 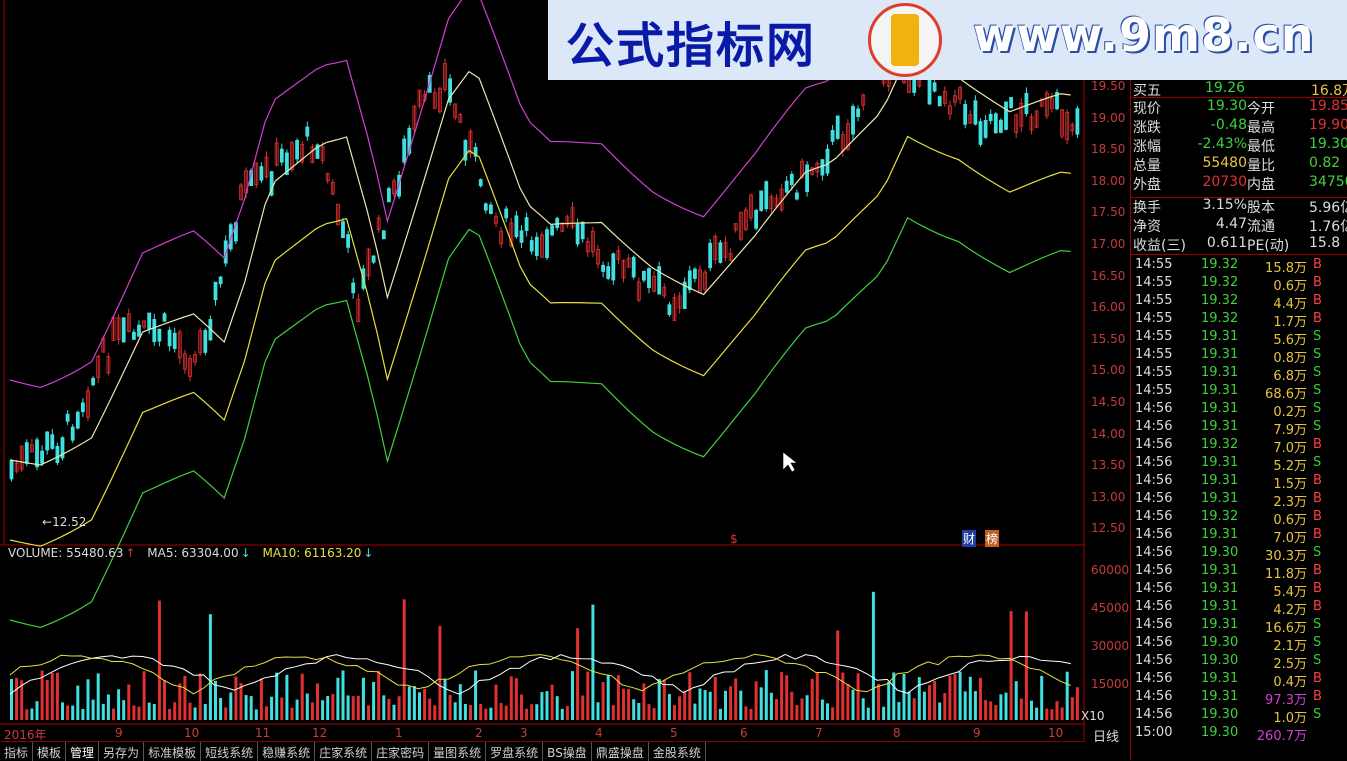 What do you see at coordinates (515, 751) in the screenshot?
I see `tab-10: 罗盘系统` at bounding box center [515, 751].